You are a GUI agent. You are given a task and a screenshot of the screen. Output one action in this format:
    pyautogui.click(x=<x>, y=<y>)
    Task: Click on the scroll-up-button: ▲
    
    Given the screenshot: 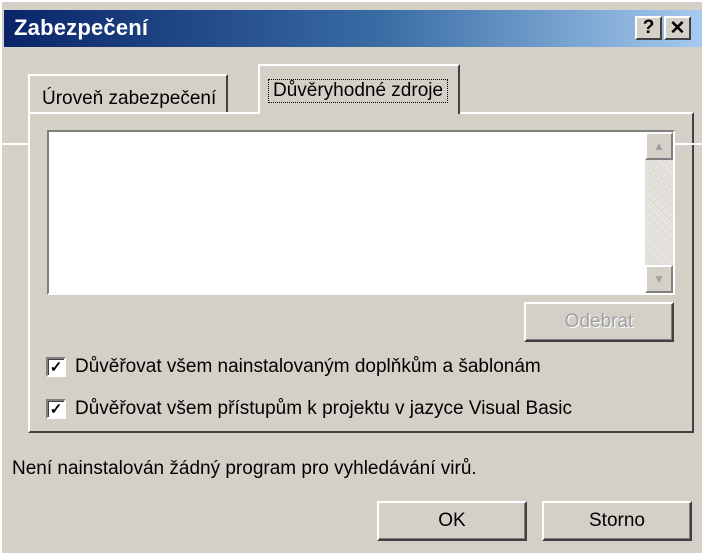 What is the action you would take?
    pyautogui.click(x=659, y=146)
    